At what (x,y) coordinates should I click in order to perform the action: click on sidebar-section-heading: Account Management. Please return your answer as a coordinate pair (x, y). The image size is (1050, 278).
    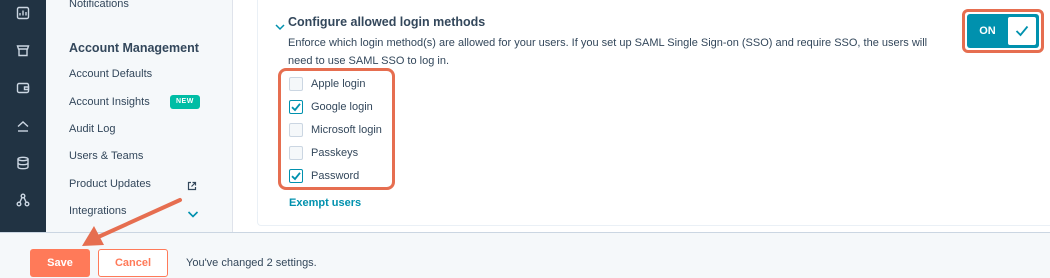
    Looking at the image, I should click on (134, 48).